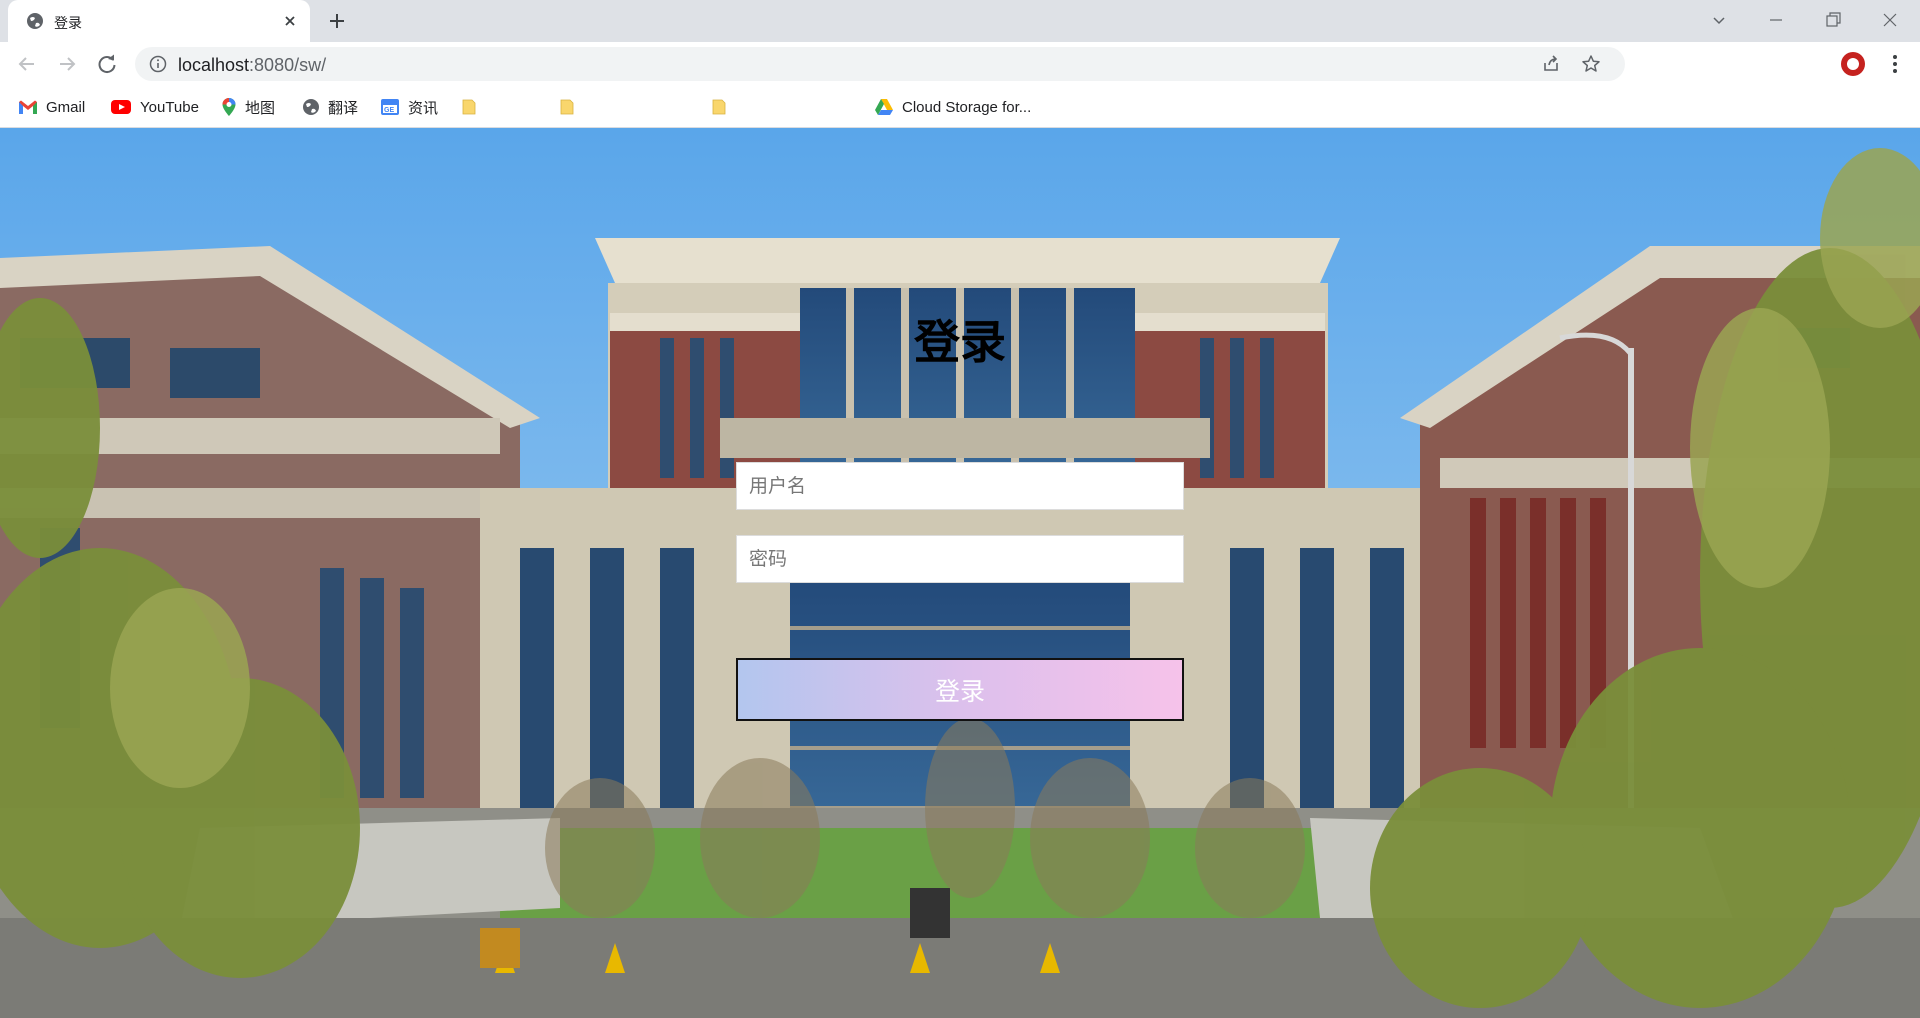  Describe the element at coordinates (229, 107) in the screenshot. I see `maps-icon` at that location.